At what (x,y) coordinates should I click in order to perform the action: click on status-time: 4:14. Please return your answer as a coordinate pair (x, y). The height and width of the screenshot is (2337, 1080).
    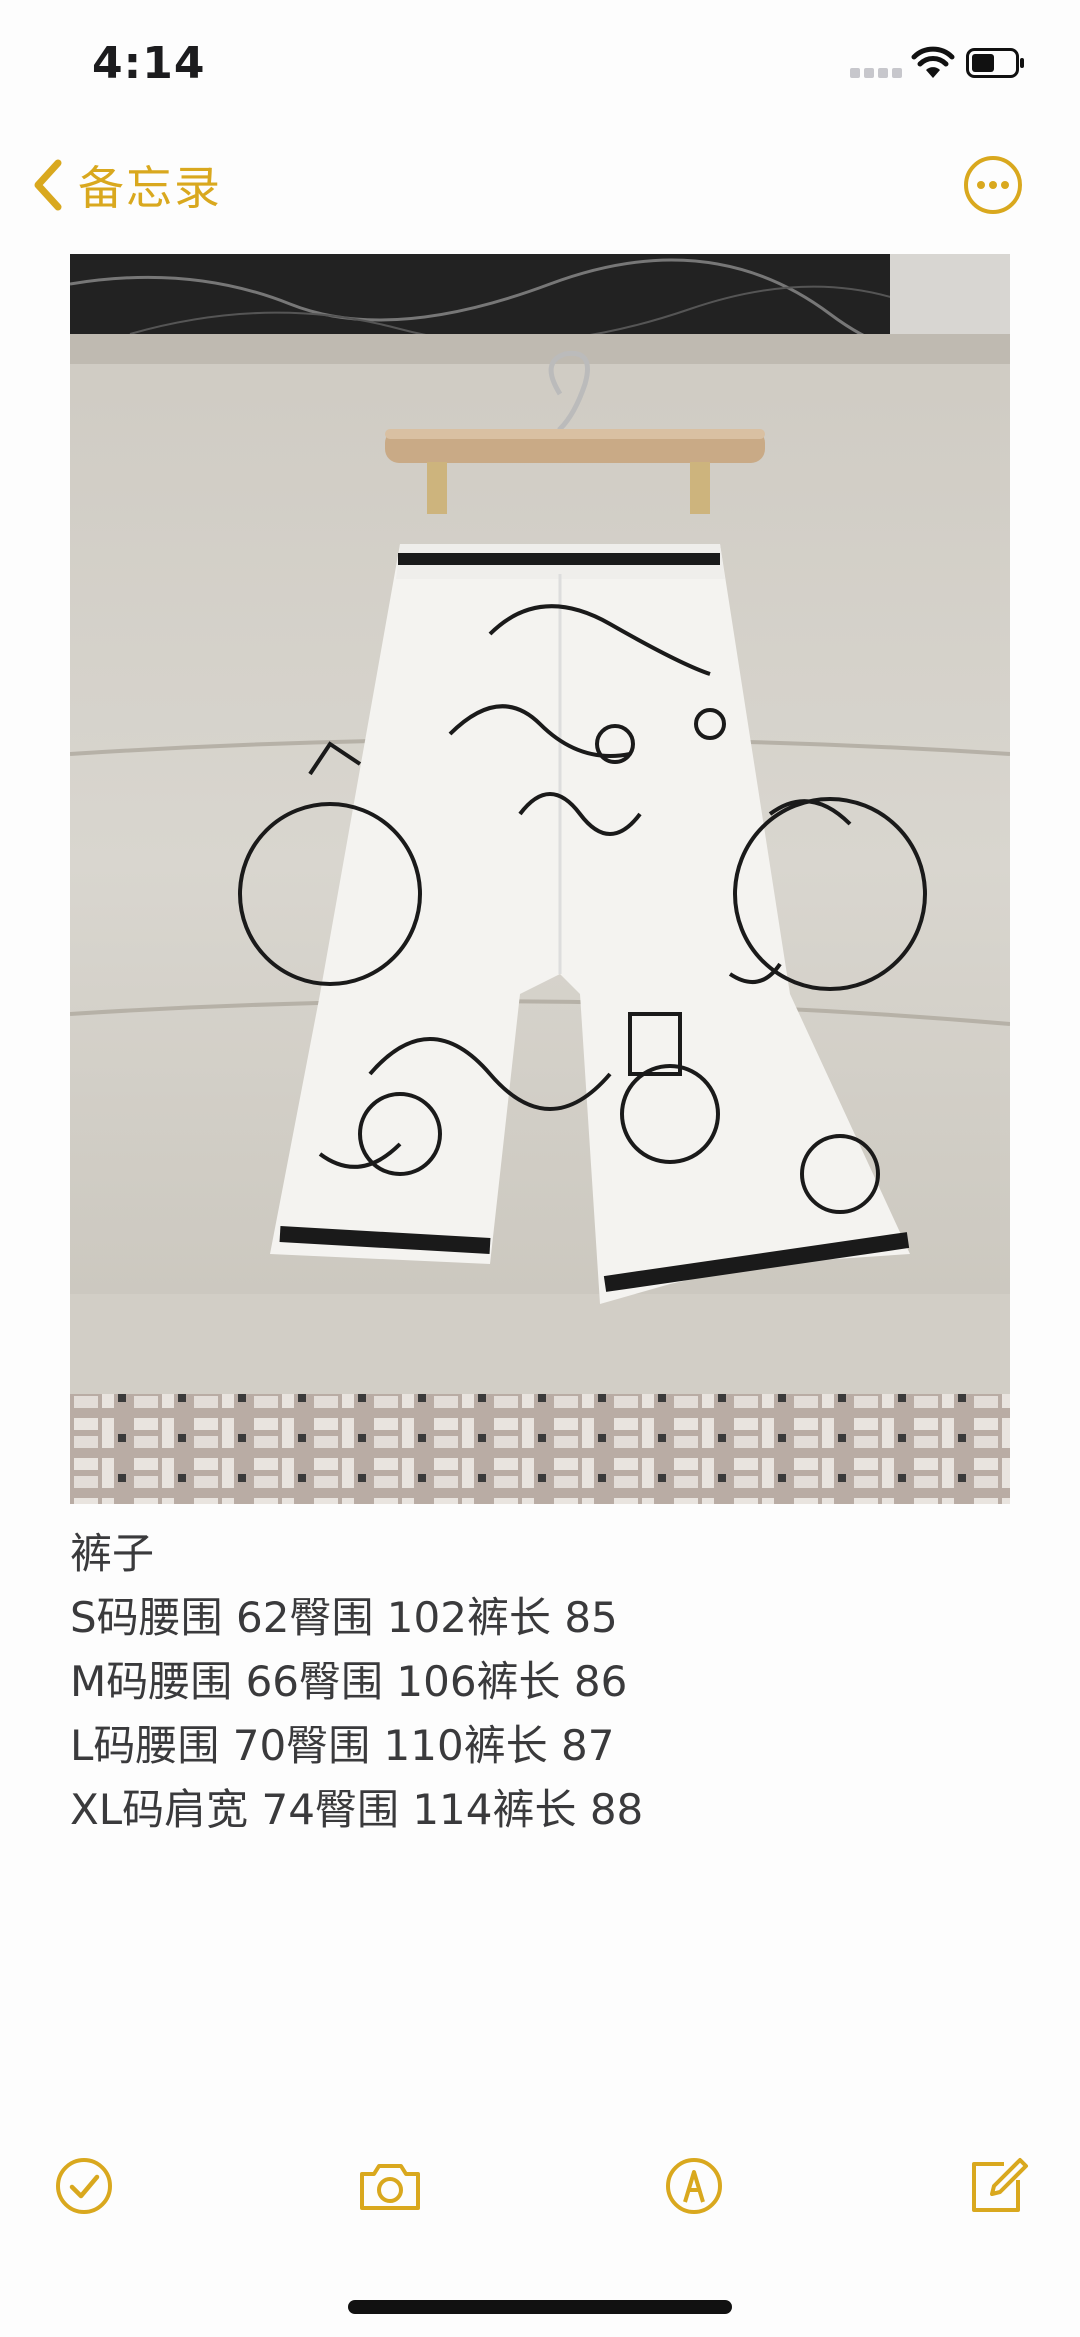
    Looking at the image, I should click on (149, 63).